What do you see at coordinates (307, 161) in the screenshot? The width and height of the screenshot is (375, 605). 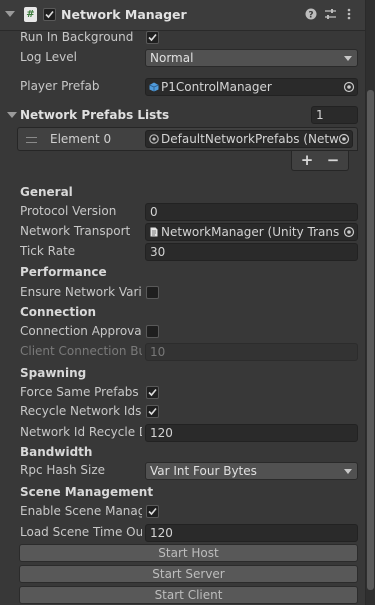 I see `add-element-button: +` at bounding box center [307, 161].